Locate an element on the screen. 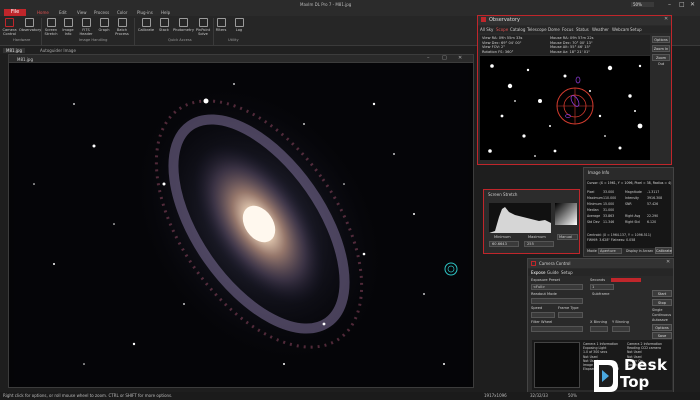  observatory-button: Observatory is located at coordinates (30, 24).